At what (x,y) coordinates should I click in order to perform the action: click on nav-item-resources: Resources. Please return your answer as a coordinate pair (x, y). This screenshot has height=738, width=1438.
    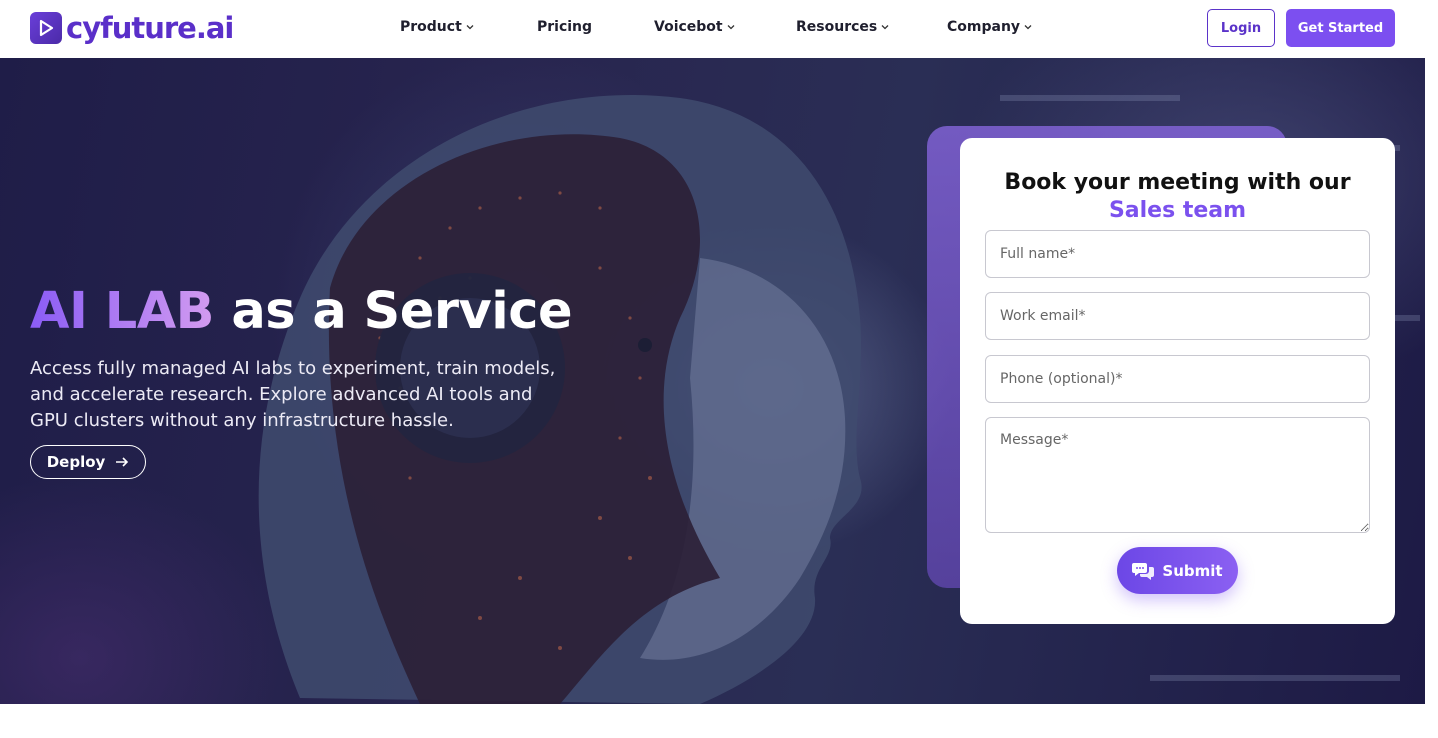
    Looking at the image, I should click on (843, 27).